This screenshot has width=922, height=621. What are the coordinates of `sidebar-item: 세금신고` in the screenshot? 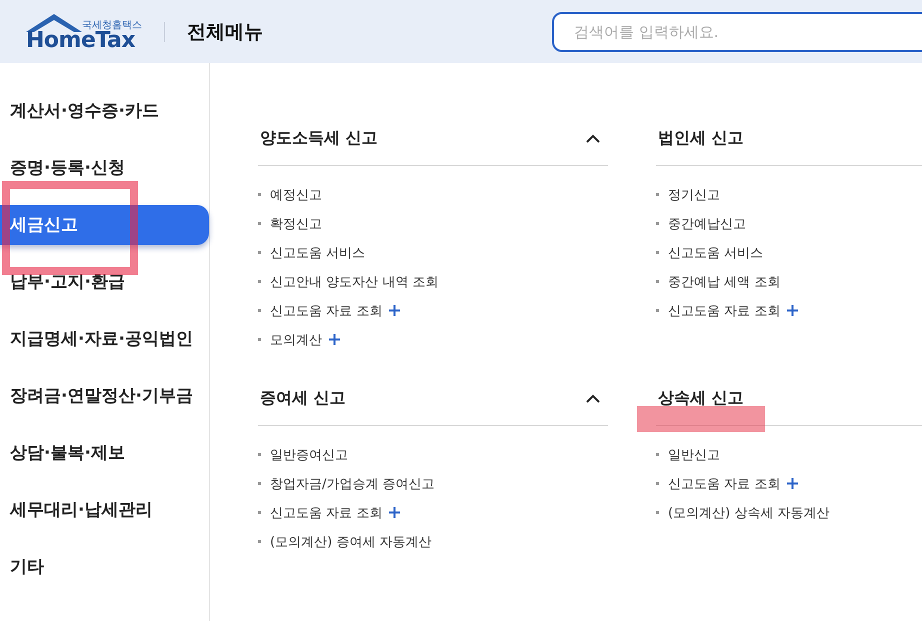 It's located at (104, 225).